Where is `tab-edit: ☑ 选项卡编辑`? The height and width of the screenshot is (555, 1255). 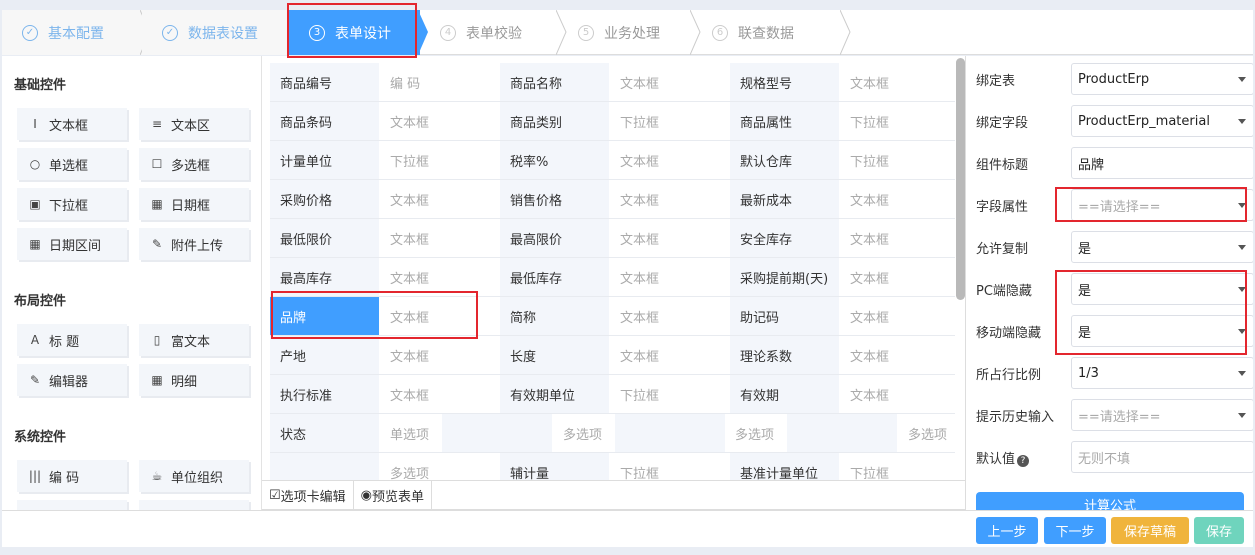
tab-edit: ☑ 选项卡编辑 is located at coordinates (308, 495).